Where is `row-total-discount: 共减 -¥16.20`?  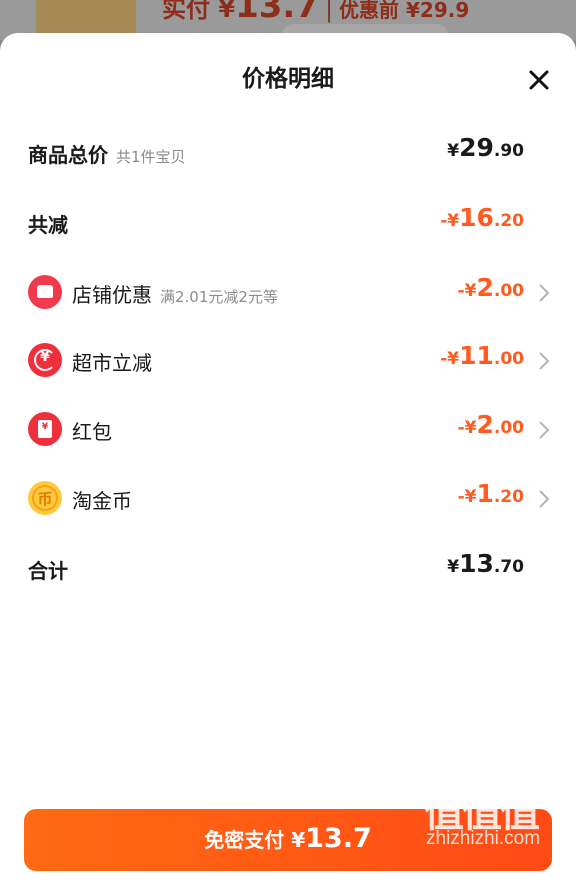 row-total-discount: 共减 -¥16.20 is located at coordinates (288, 223).